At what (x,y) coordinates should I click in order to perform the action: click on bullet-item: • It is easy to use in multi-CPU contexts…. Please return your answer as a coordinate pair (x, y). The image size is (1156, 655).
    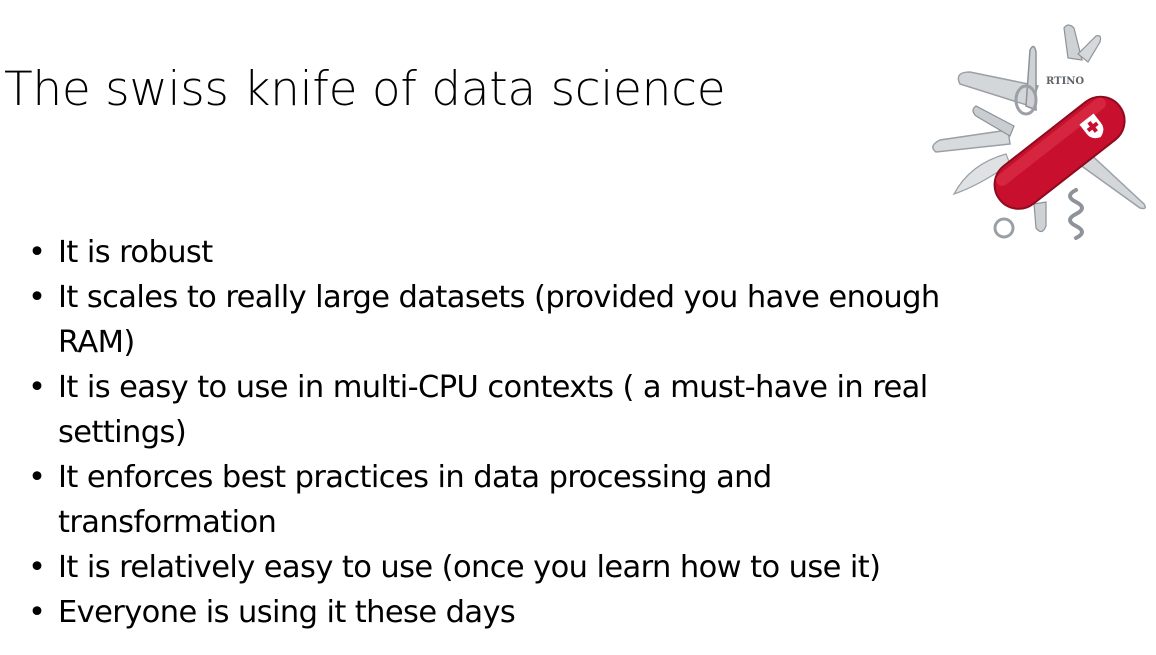
    Looking at the image, I should click on (500, 410).